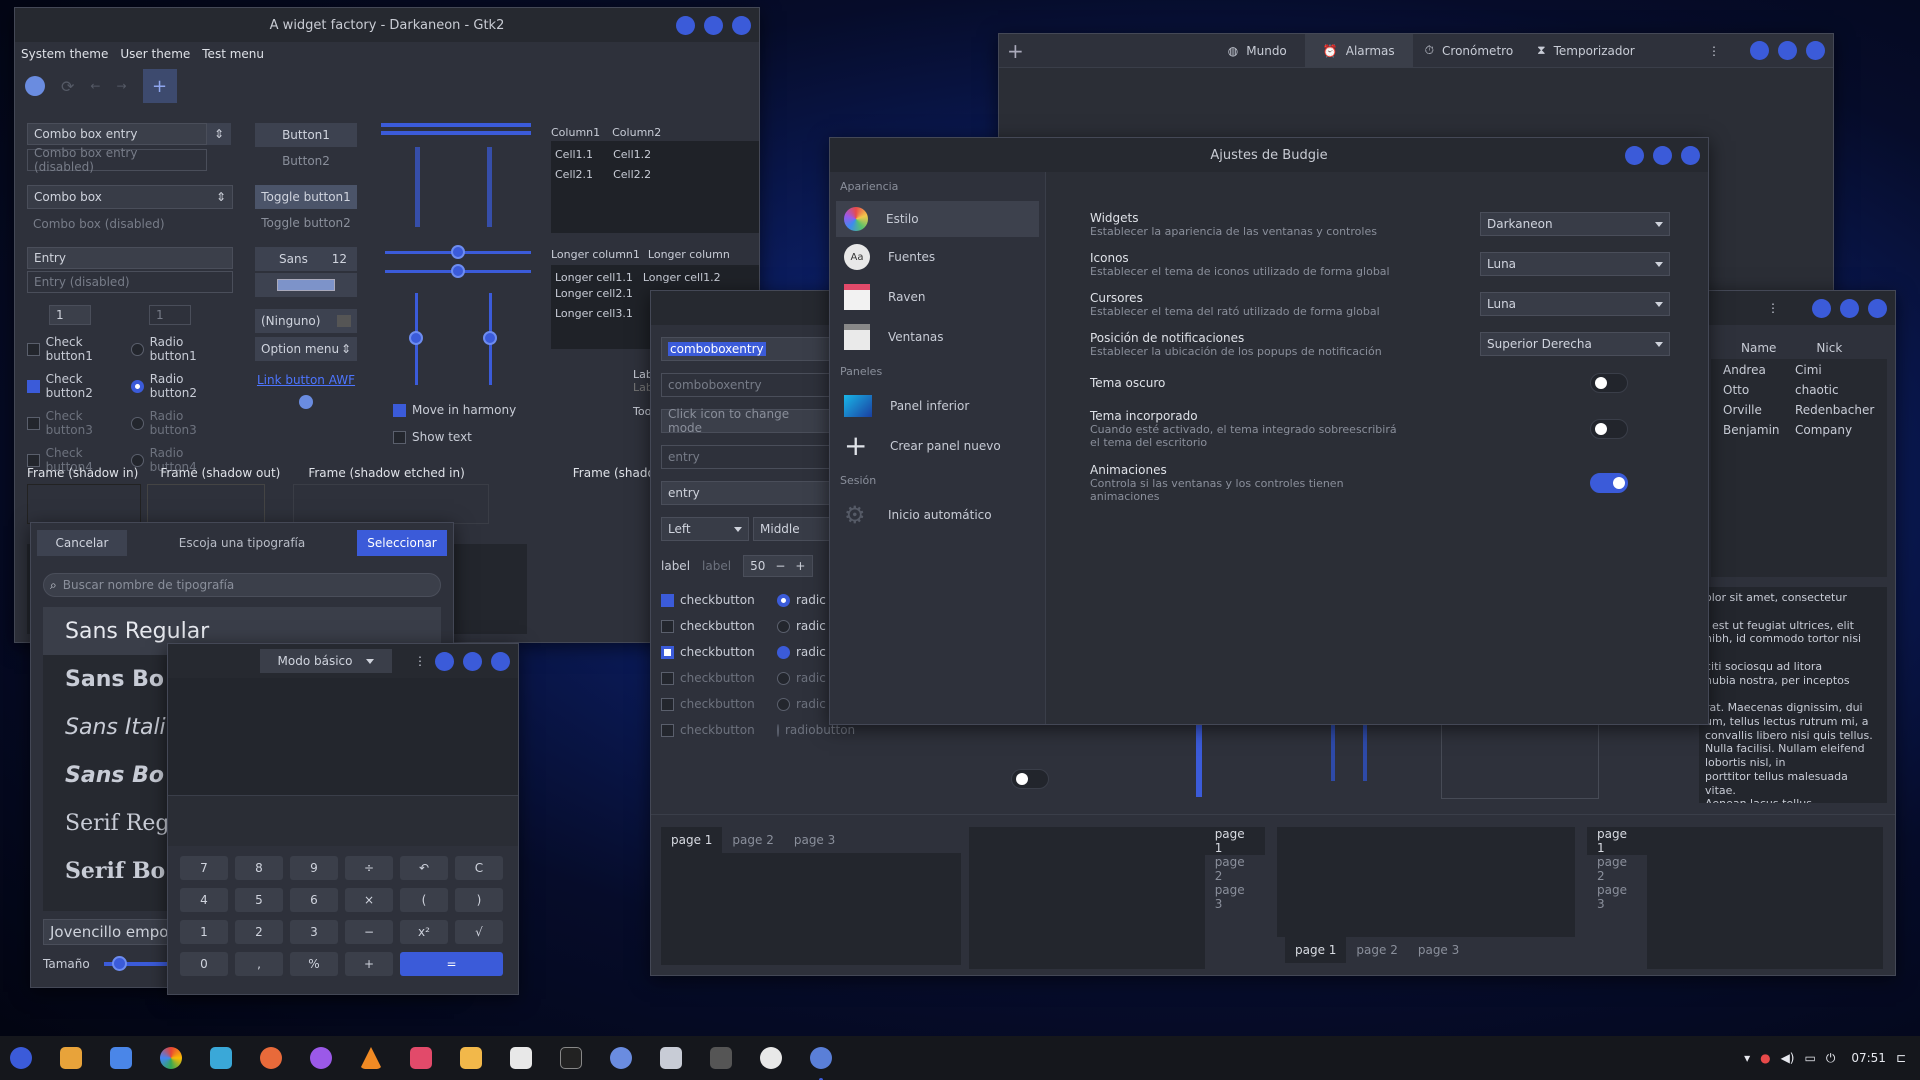 This screenshot has width=1920, height=1080. What do you see at coordinates (575, 132) in the screenshot?
I see `column1-header: Column1` at bounding box center [575, 132].